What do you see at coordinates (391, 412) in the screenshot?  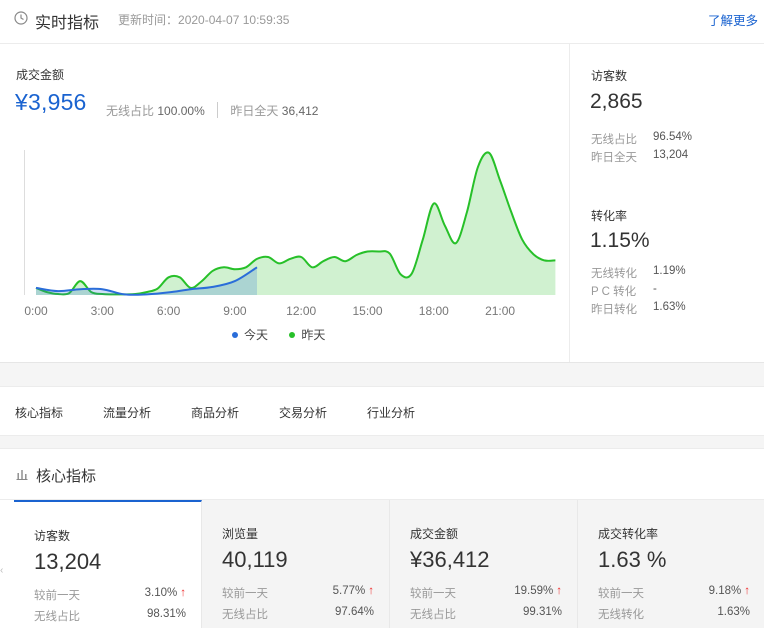 I see `tab-industry-analysis: 行业分析` at bounding box center [391, 412].